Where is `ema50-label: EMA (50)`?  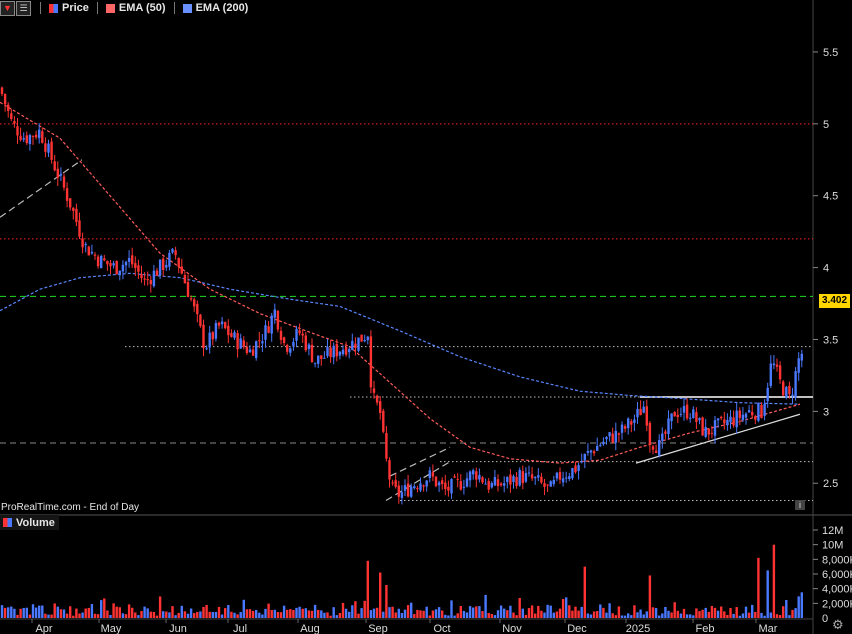 ema50-label: EMA (50) is located at coordinates (142, 8).